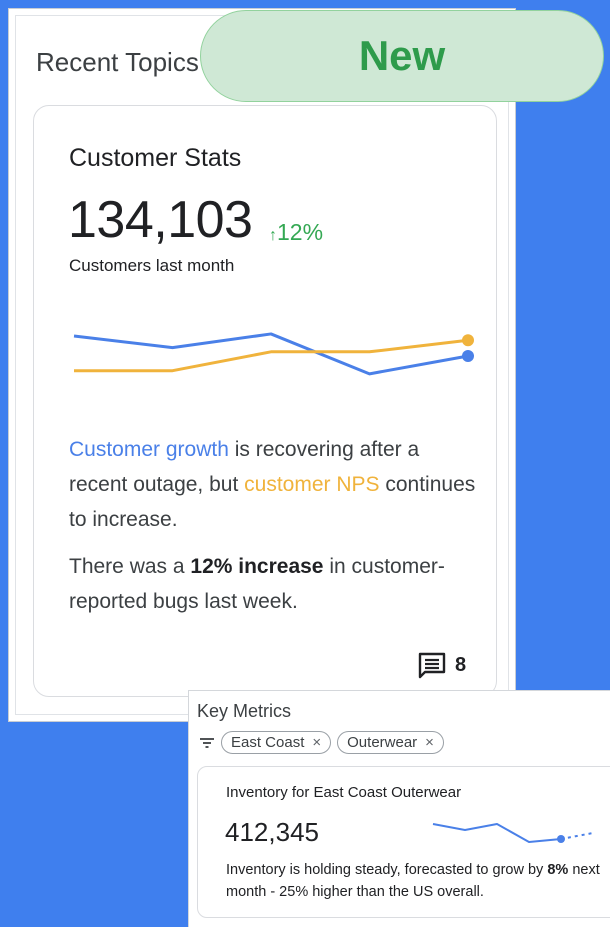  What do you see at coordinates (155, 158) in the screenshot?
I see `card-title: Customer Stats` at bounding box center [155, 158].